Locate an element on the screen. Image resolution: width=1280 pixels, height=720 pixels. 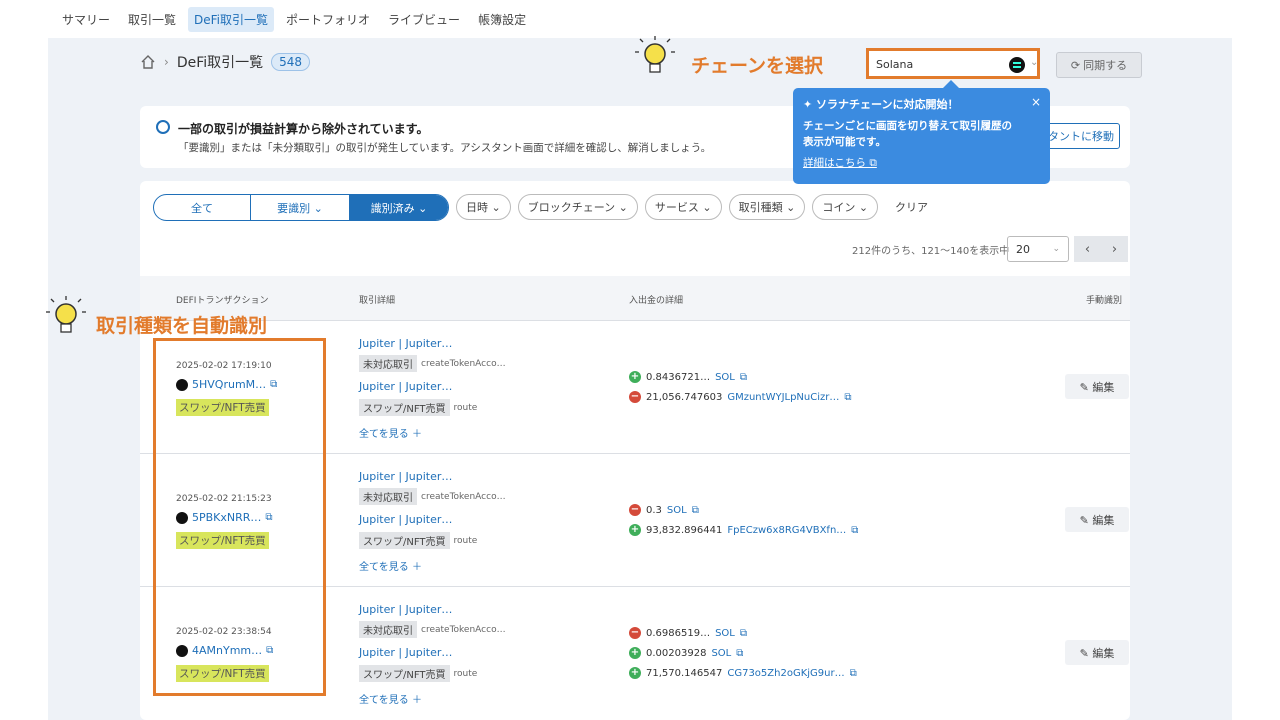
filter-blockchain: ブロックチェーン ⌄ is located at coordinates (577, 207).